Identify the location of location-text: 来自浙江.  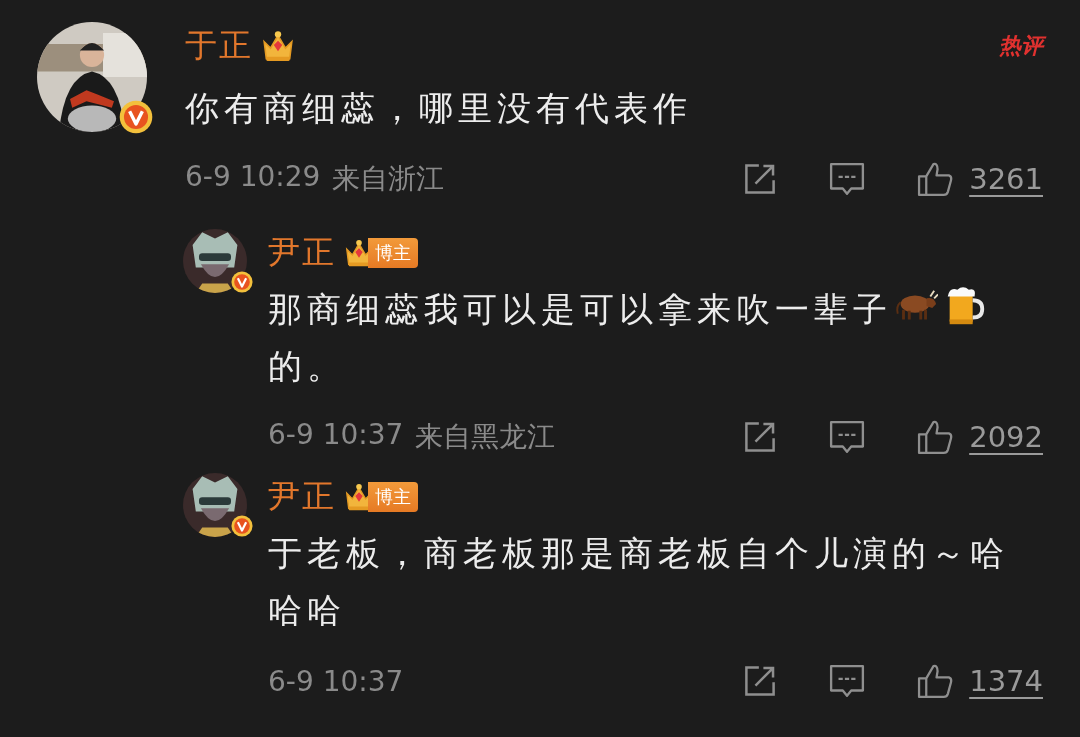
(388, 179).